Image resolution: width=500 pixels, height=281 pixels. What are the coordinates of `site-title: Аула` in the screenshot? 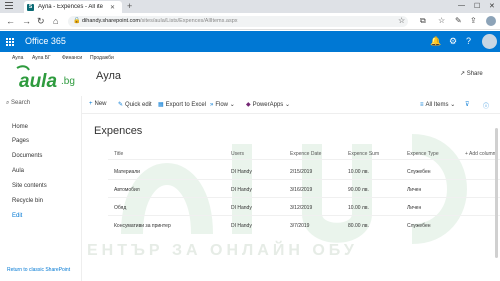 It's located at (108, 76).